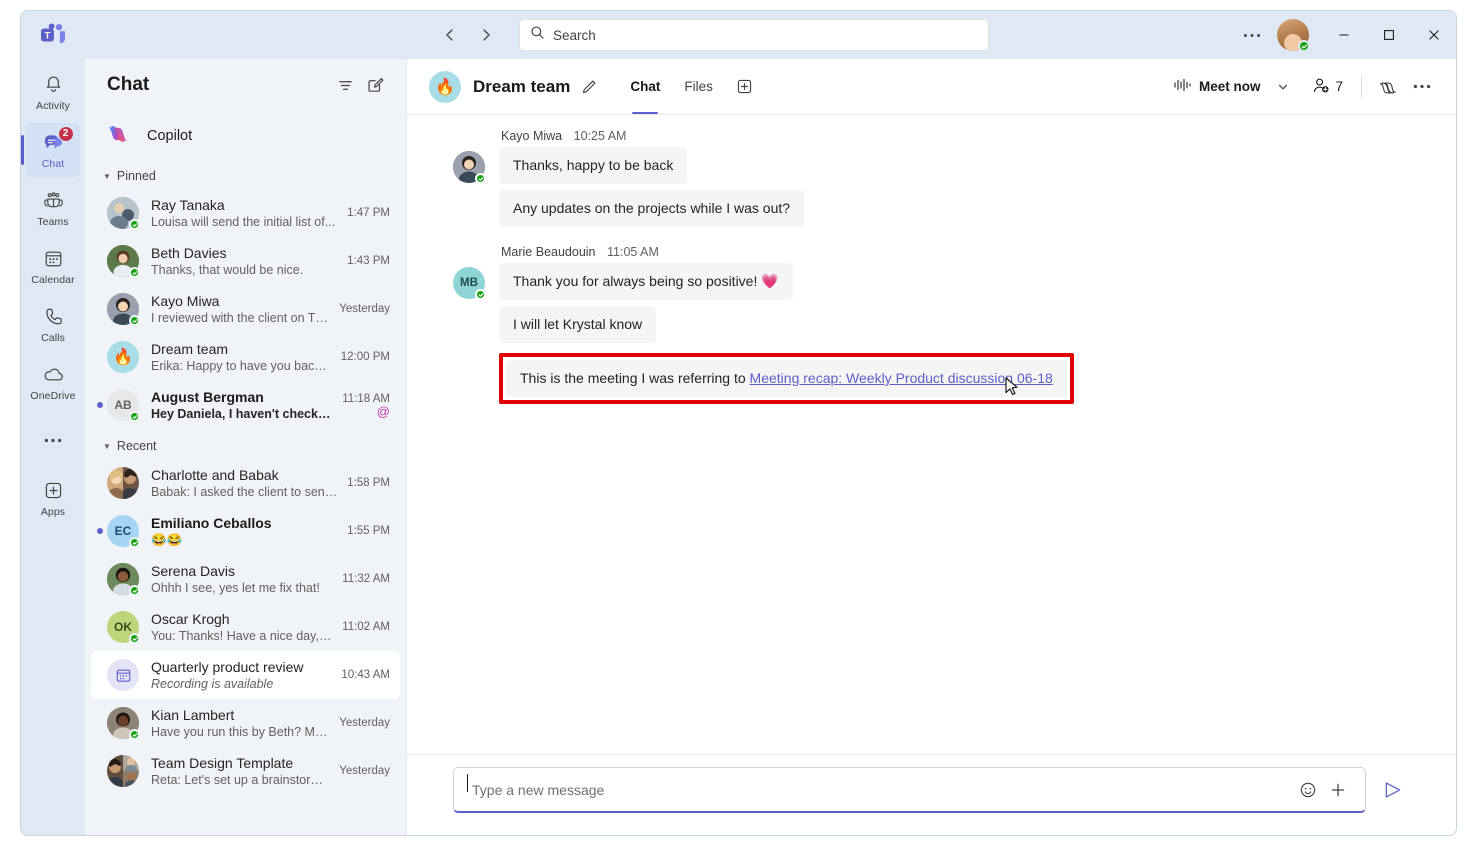 The height and width of the screenshot is (846, 1476). I want to click on chat-item-time: 1:43 PM, so click(368, 261).